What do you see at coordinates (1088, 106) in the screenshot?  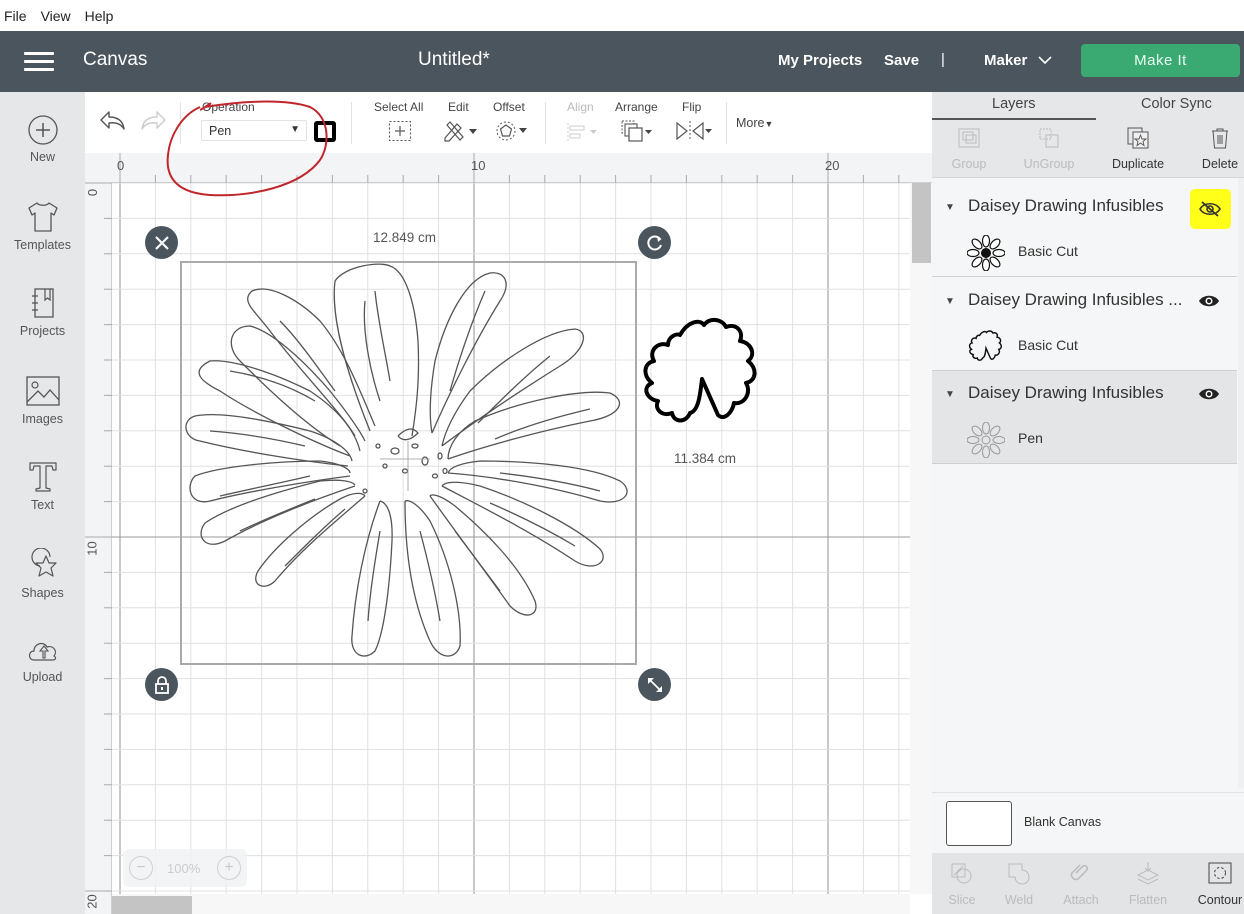 I see `panel-tabs: Layers Color Sync` at bounding box center [1088, 106].